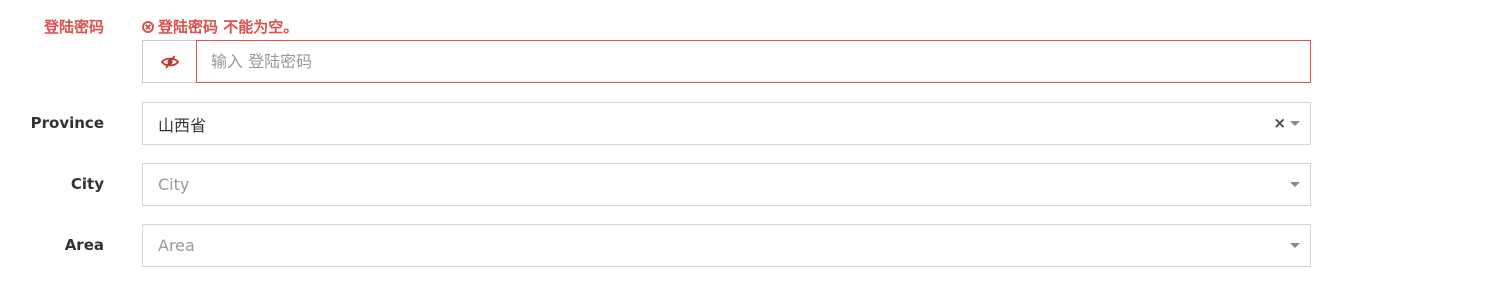  Describe the element at coordinates (726, 184) in the screenshot. I see `city-select: City` at that location.